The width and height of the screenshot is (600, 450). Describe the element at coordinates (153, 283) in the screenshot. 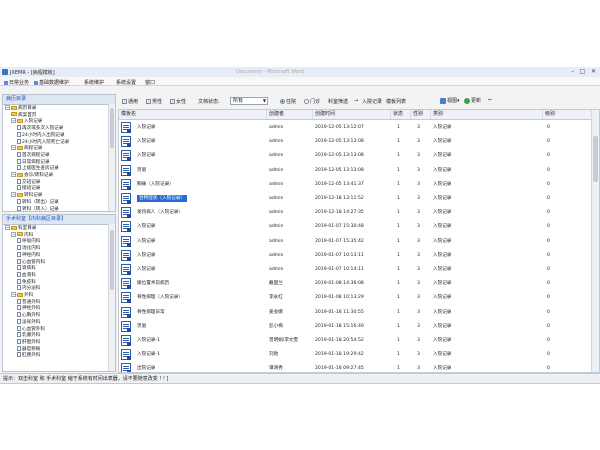

I see `cell-name: 眼位置术前病历` at that location.